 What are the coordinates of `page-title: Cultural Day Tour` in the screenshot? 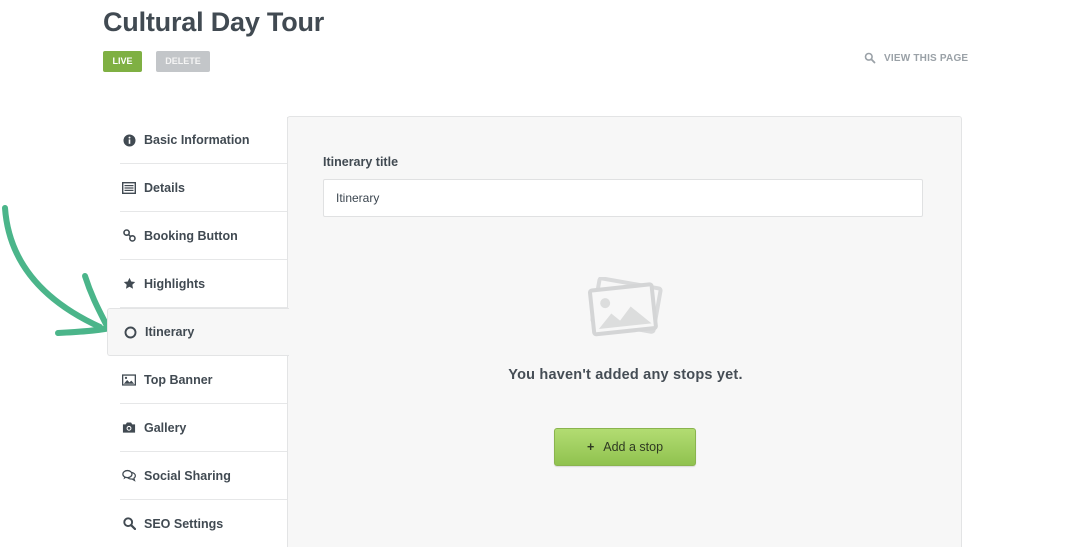 It's located at (214, 22).